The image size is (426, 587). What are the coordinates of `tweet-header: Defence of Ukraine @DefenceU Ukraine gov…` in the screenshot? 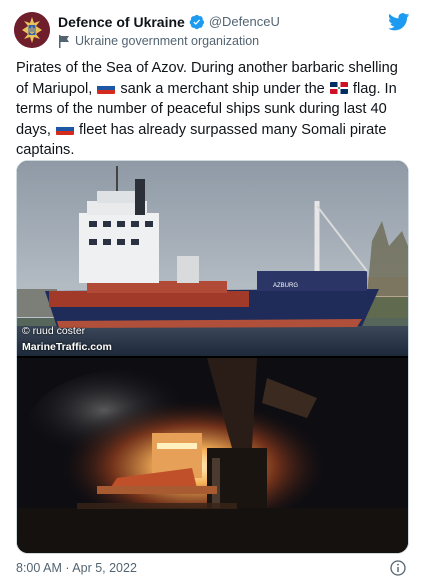 It's located at (169, 31).